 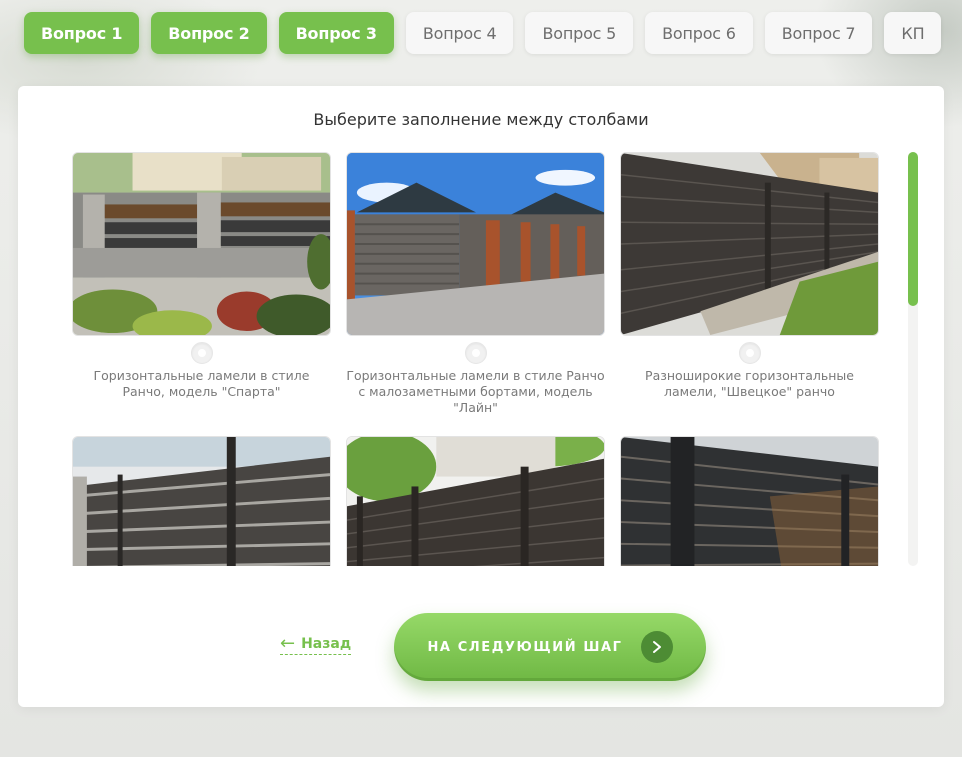 What do you see at coordinates (913, 229) in the screenshot?
I see `scrollbar-thumb` at bounding box center [913, 229].